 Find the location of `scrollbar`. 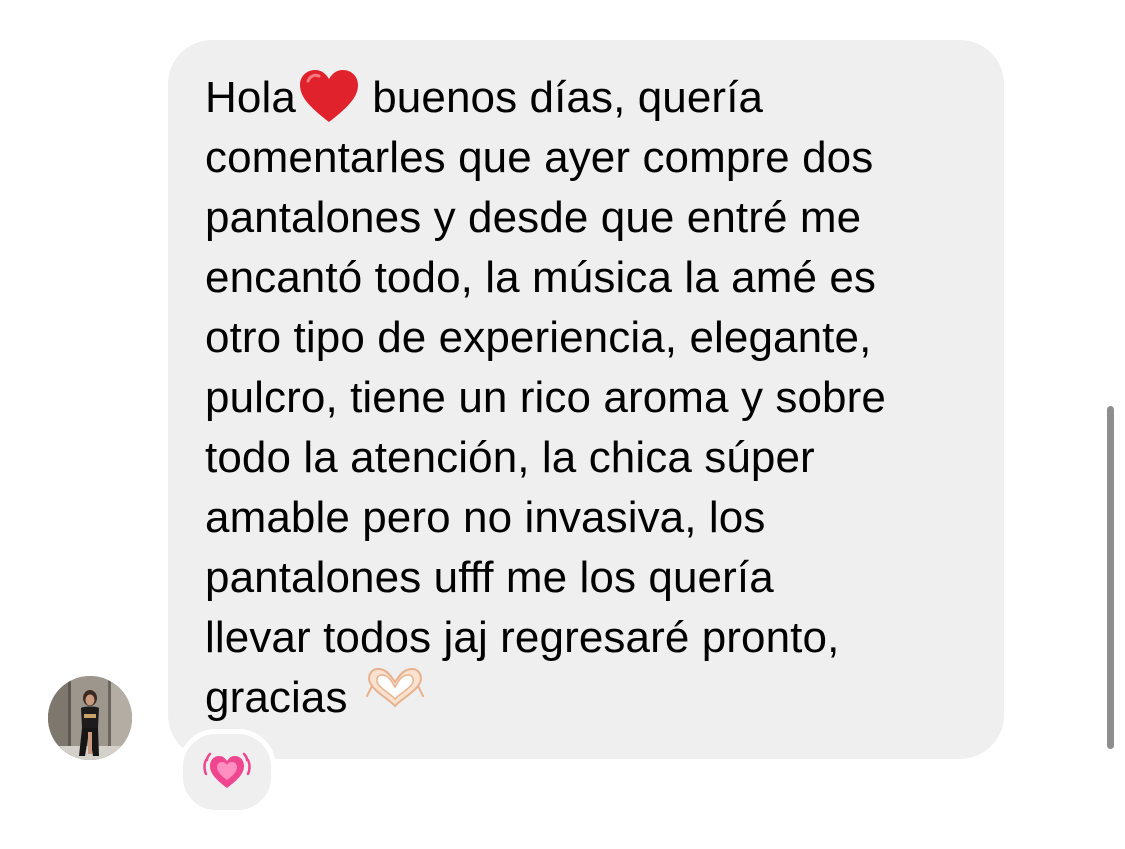

scrollbar is located at coordinates (1110, 577).